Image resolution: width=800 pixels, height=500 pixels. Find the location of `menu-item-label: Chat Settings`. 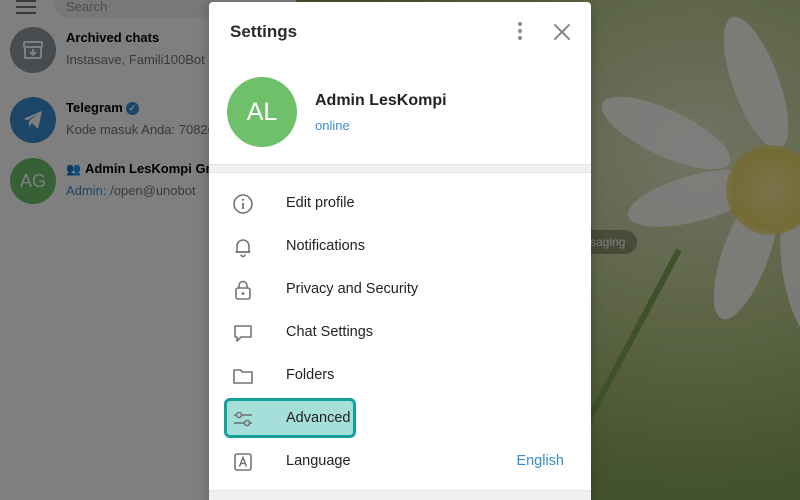

menu-item-label: Chat Settings is located at coordinates (330, 332).